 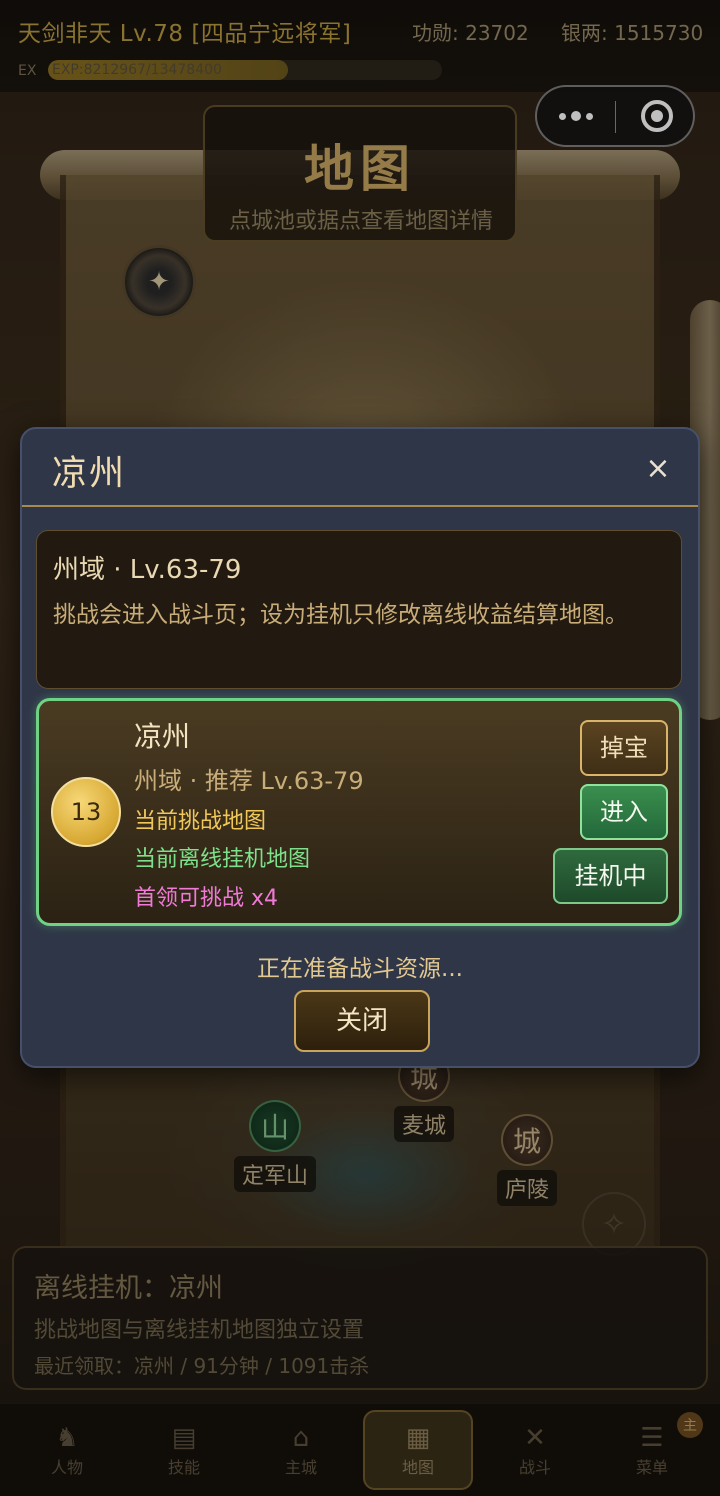 What do you see at coordinates (249, 781) in the screenshot?
I see `map-recommend-level: 州域 · 推荐 Lv.63-79` at bounding box center [249, 781].